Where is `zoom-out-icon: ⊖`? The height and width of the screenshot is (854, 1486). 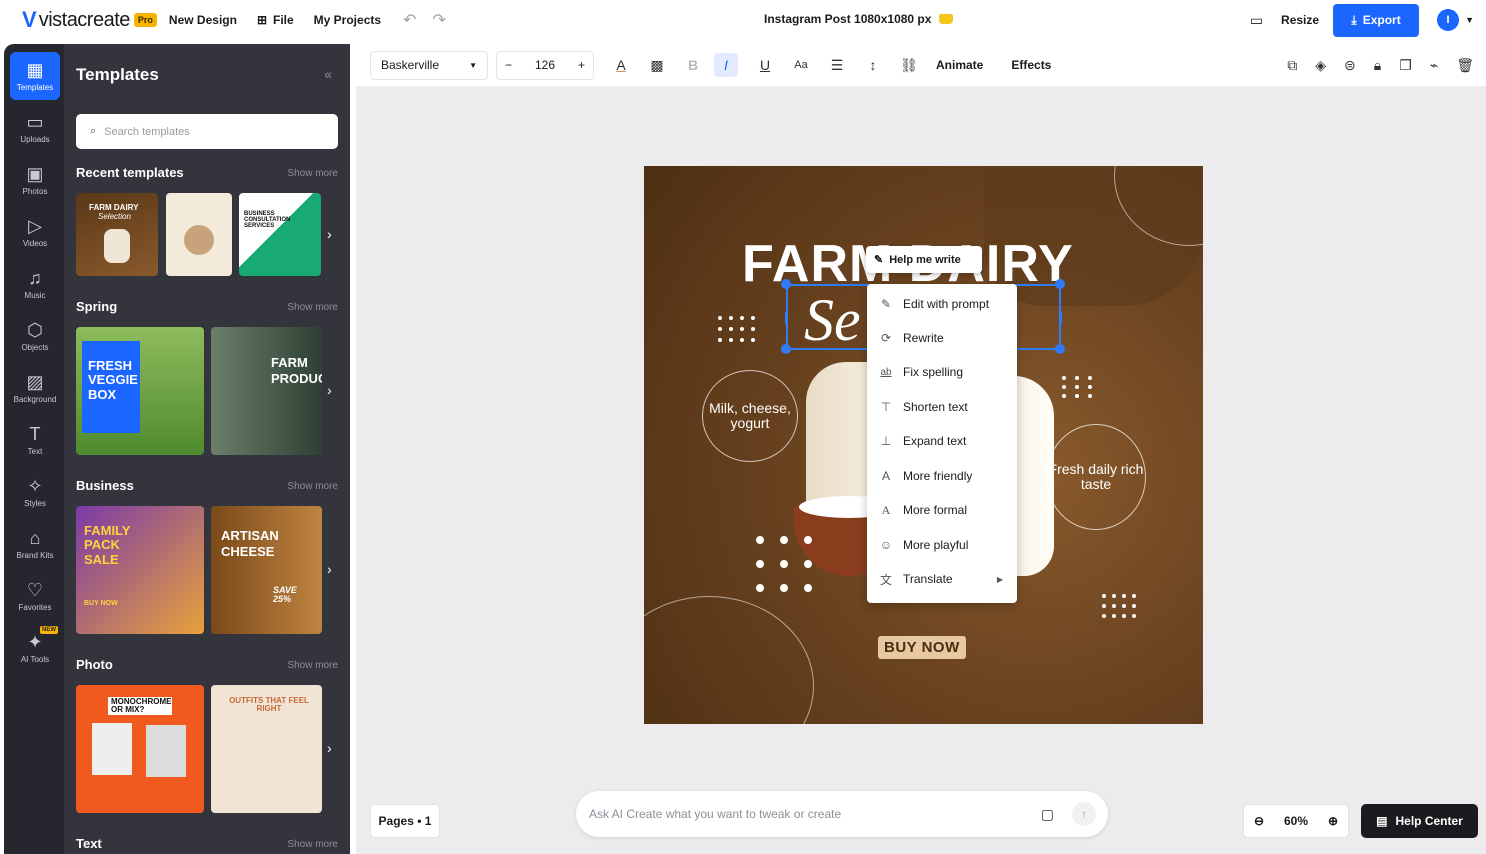
zoom-out-icon: ⊖ is located at coordinates (1259, 821).